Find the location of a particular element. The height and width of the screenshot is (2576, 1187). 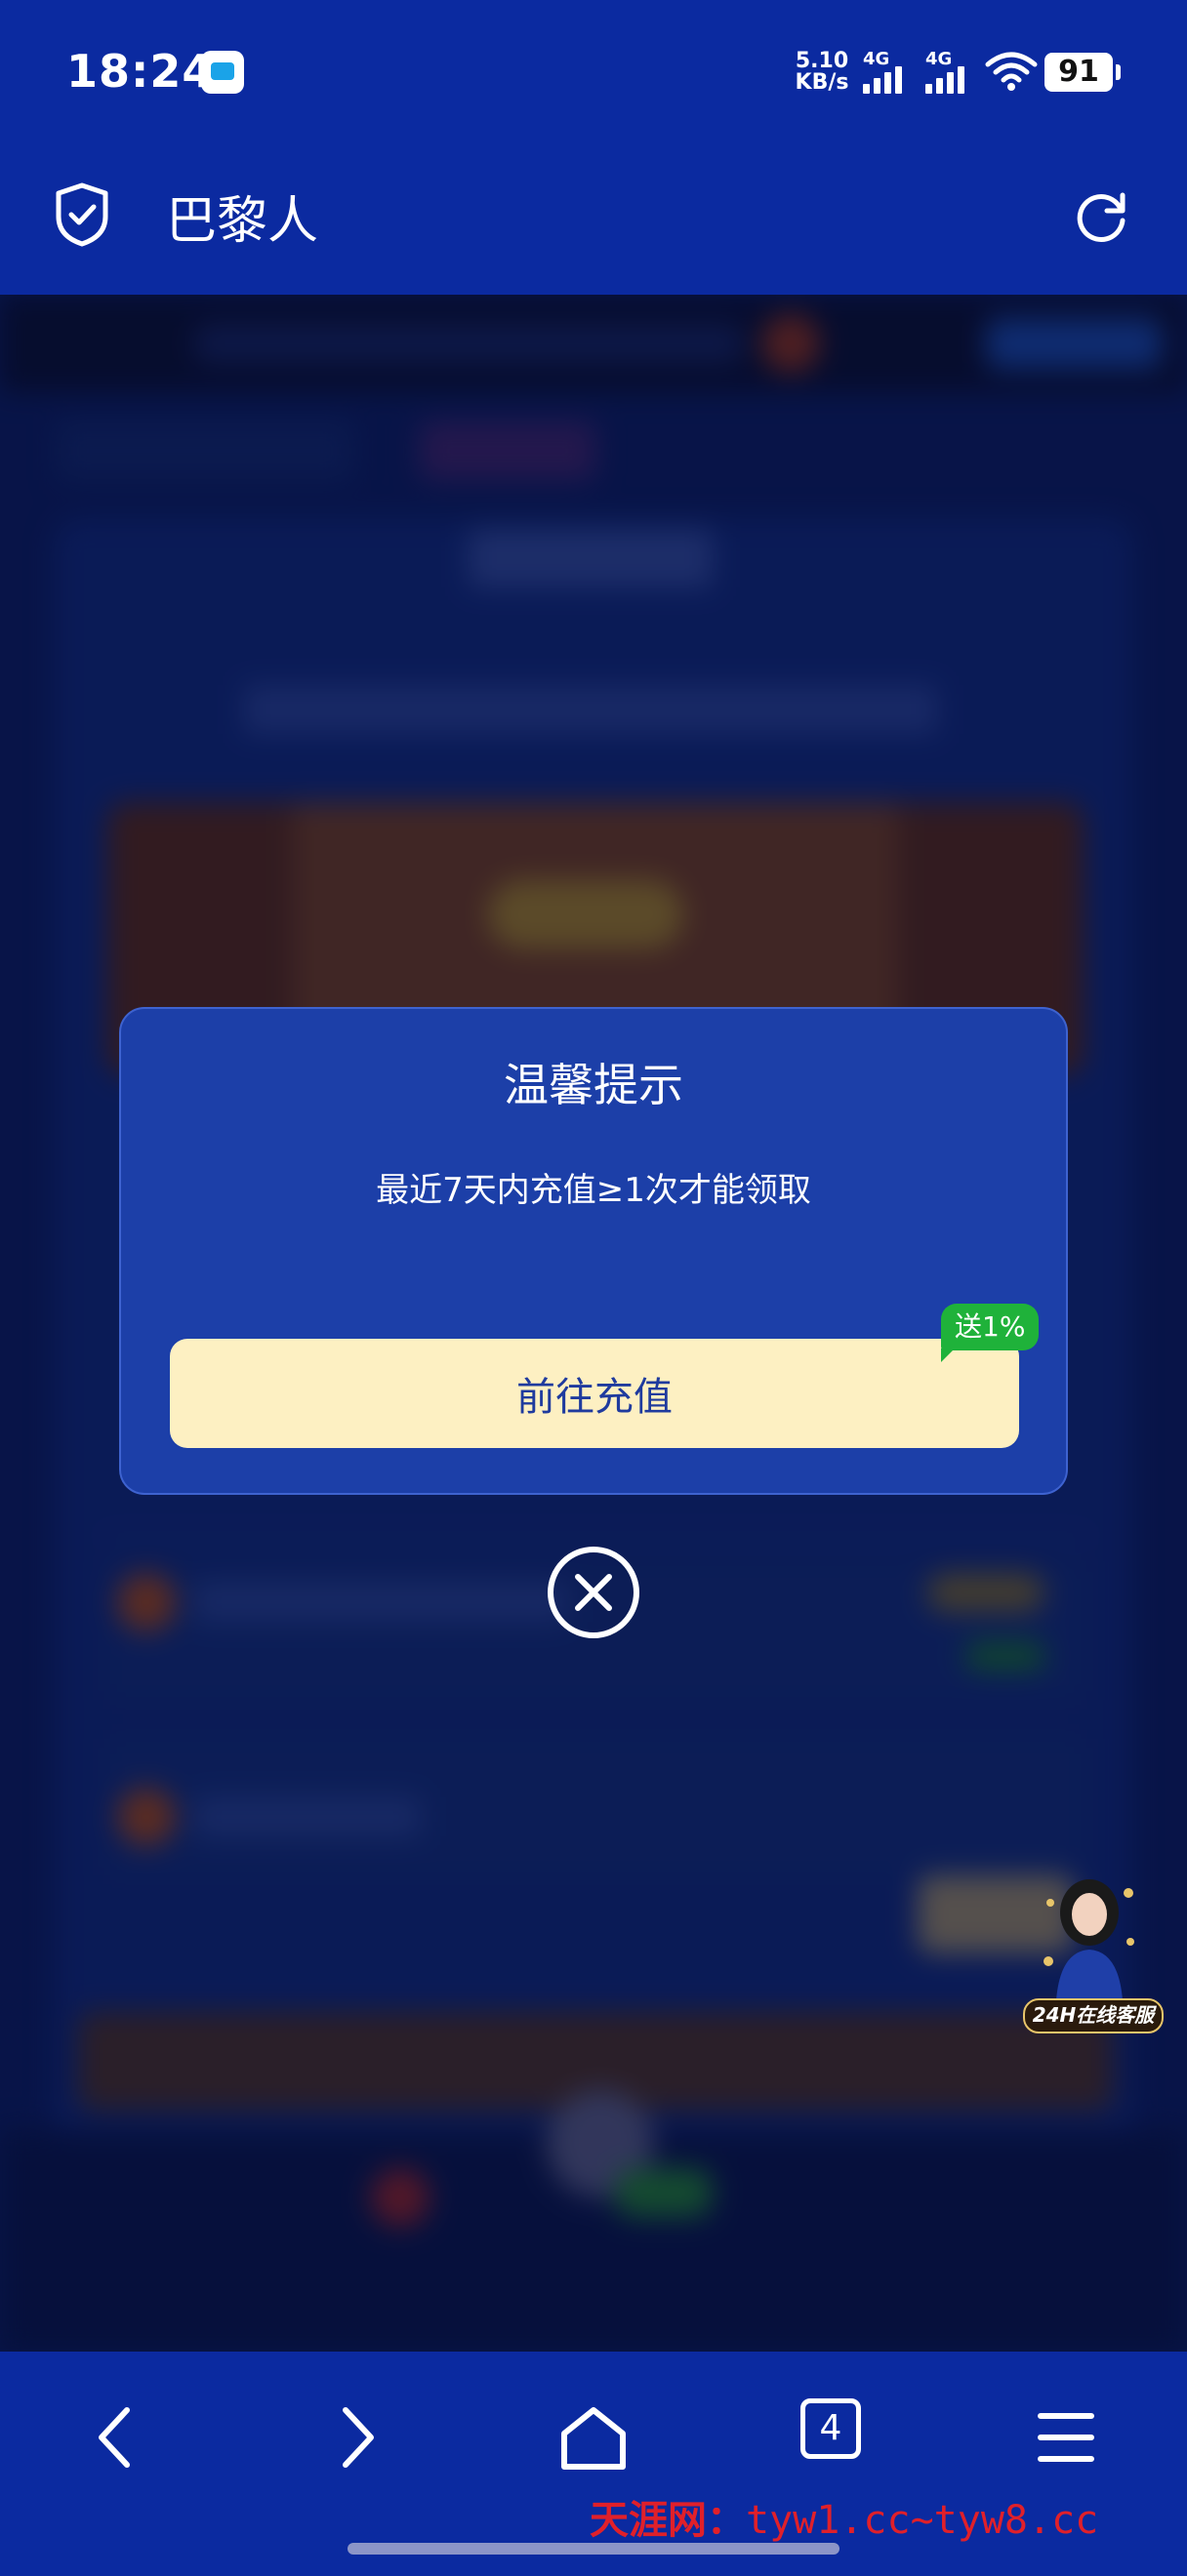

network-speed-unit: KB/s is located at coordinates (822, 82).